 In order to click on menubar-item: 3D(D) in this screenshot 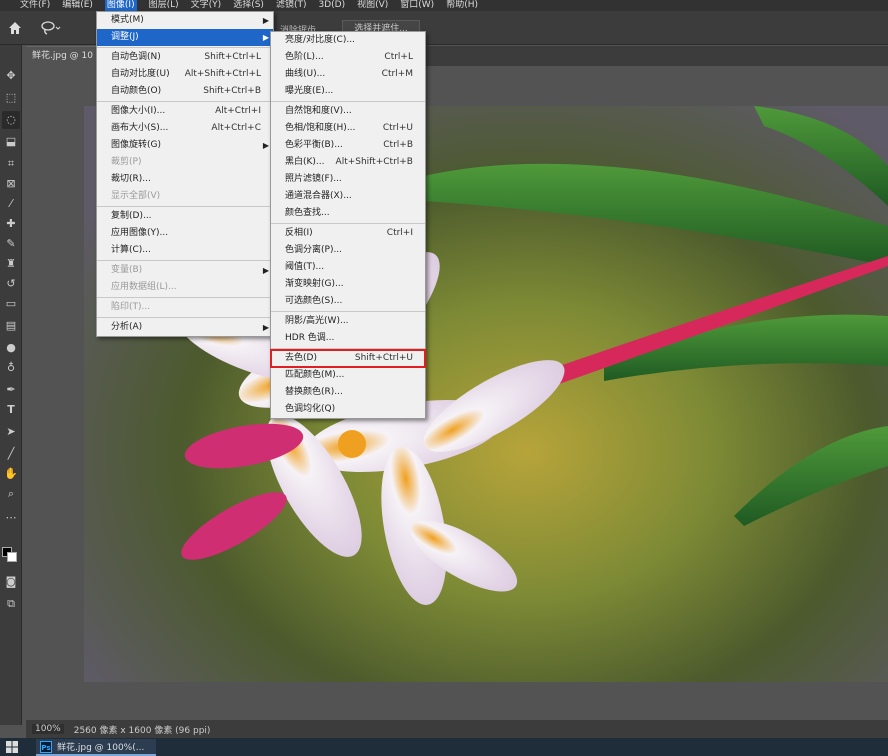, I will do `click(331, 5)`.